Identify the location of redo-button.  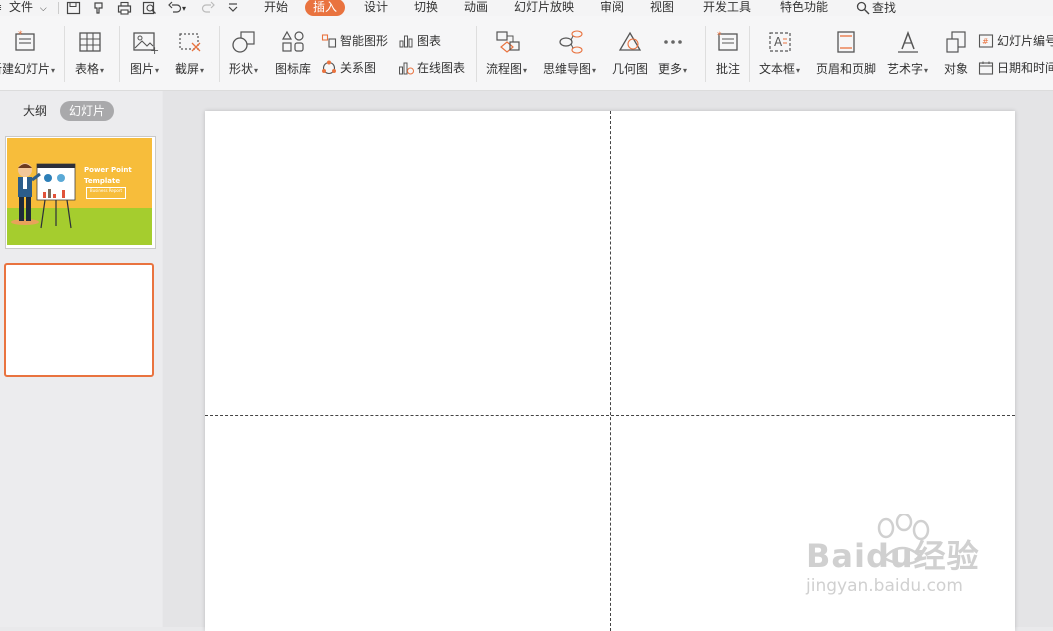
(208, 8).